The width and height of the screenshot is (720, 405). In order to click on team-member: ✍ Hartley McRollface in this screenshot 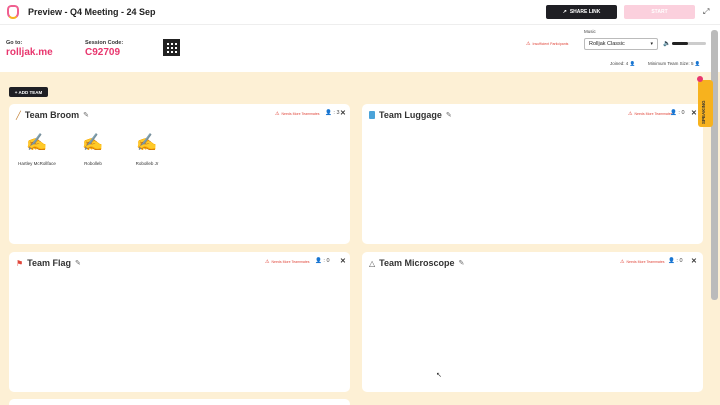, I will do `click(37, 152)`.